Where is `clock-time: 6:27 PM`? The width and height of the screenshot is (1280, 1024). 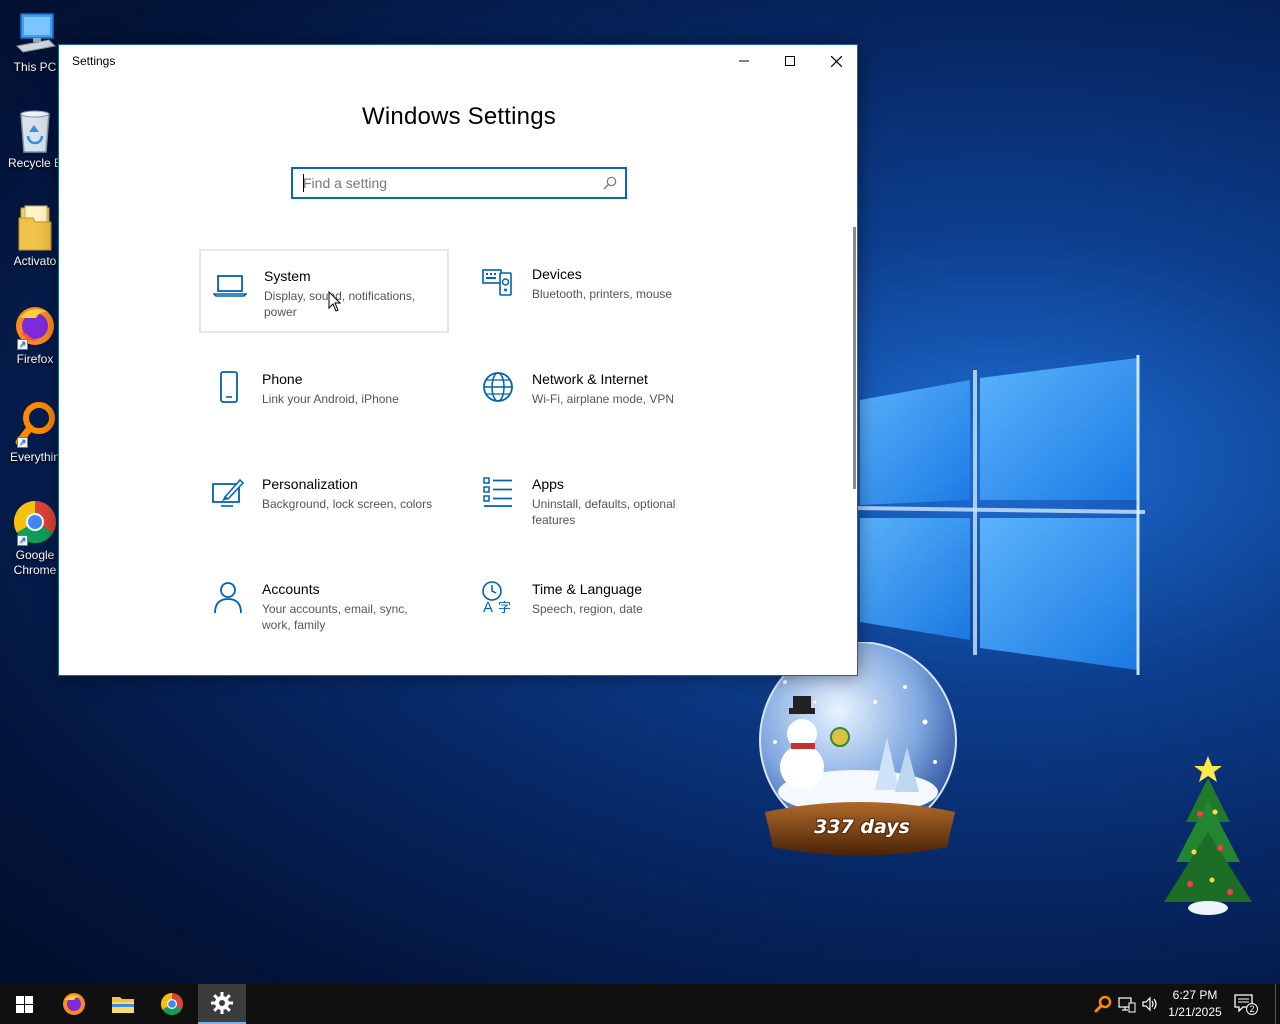 clock-time: 6:27 PM is located at coordinates (1195, 995).